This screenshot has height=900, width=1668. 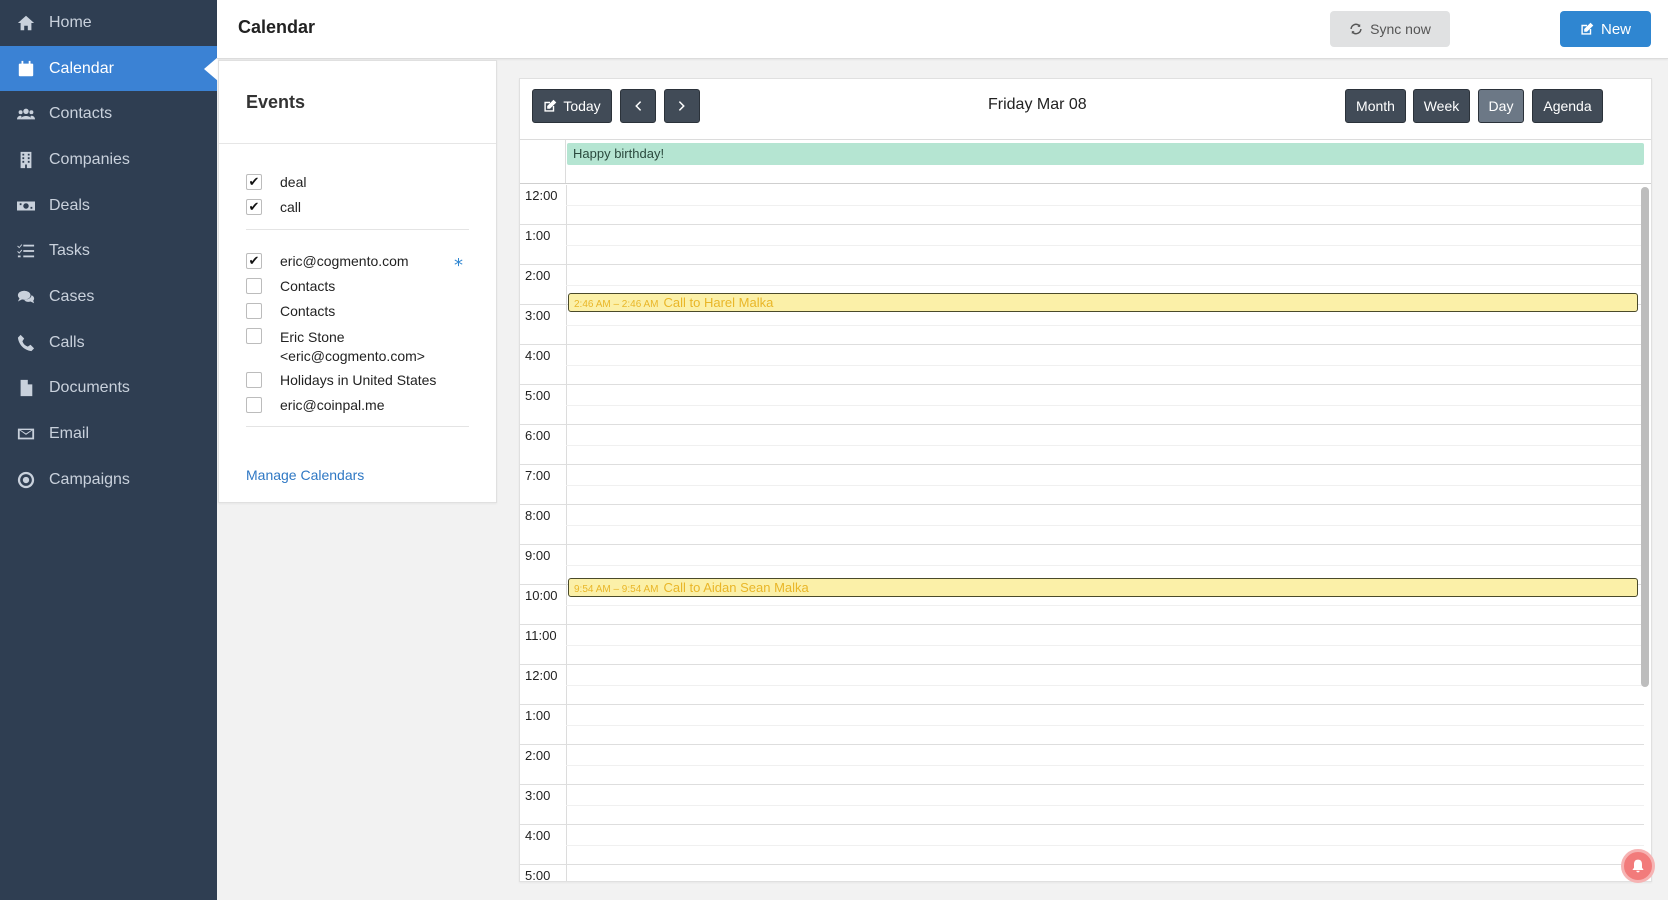 I want to click on prev-button, so click(x=638, y=106).